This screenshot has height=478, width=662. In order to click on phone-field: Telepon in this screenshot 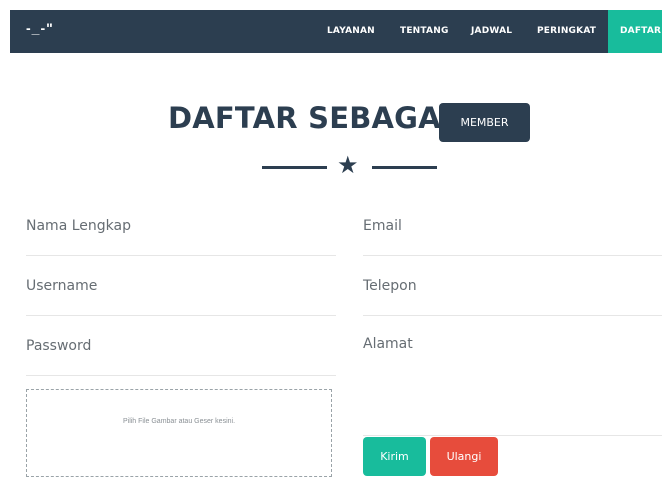, I will do `click(390, 286)`.